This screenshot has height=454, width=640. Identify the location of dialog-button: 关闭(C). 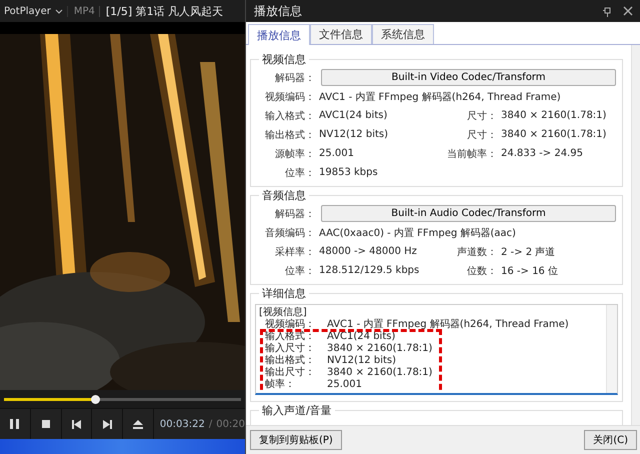
(610, 440).